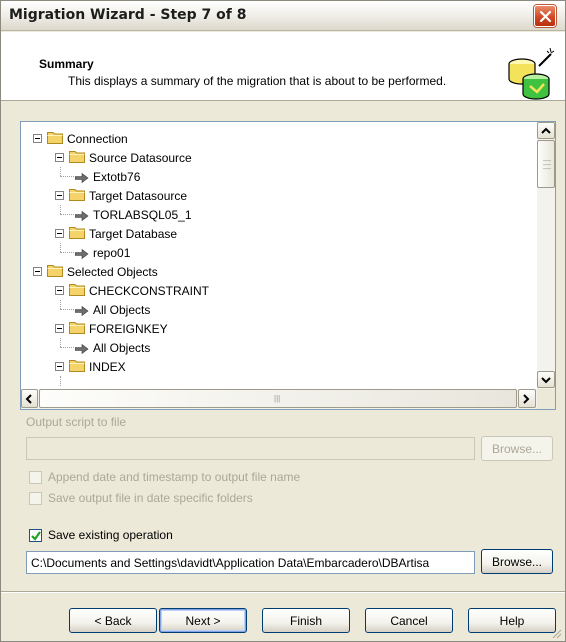 The image size is (566, 642). What do you see at coordinates (546, 255) in the screenshot?
I see `vertical-scrollbar: — — —` at bounding box center [546, 255].